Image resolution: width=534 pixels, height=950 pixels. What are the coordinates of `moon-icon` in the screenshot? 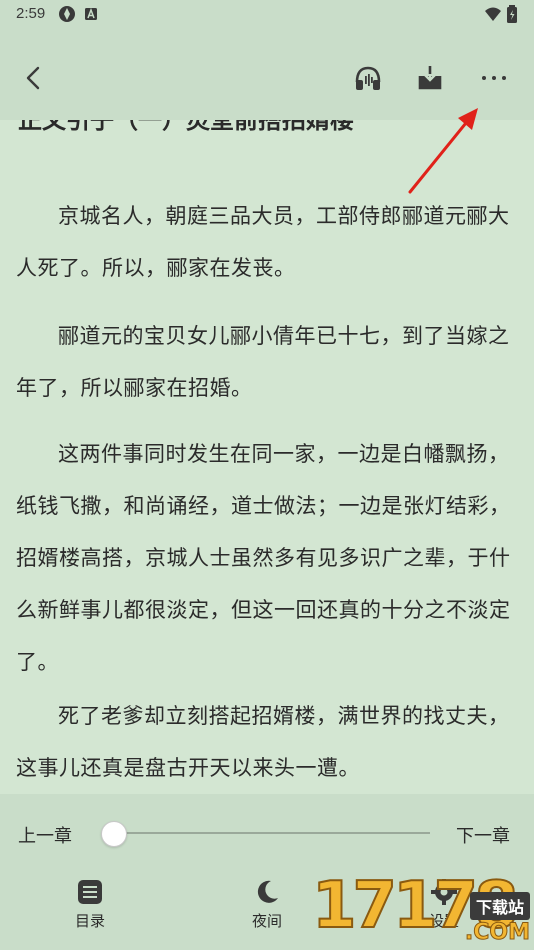 It's located at (267, 891).